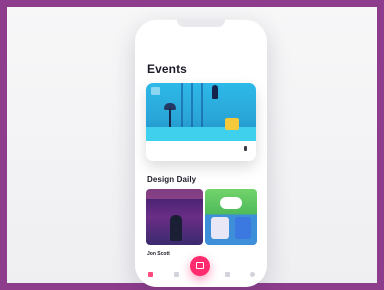  Describe the element at coordinates (245, 148) in the screenshot. I see `bookmark-icon` at that location.